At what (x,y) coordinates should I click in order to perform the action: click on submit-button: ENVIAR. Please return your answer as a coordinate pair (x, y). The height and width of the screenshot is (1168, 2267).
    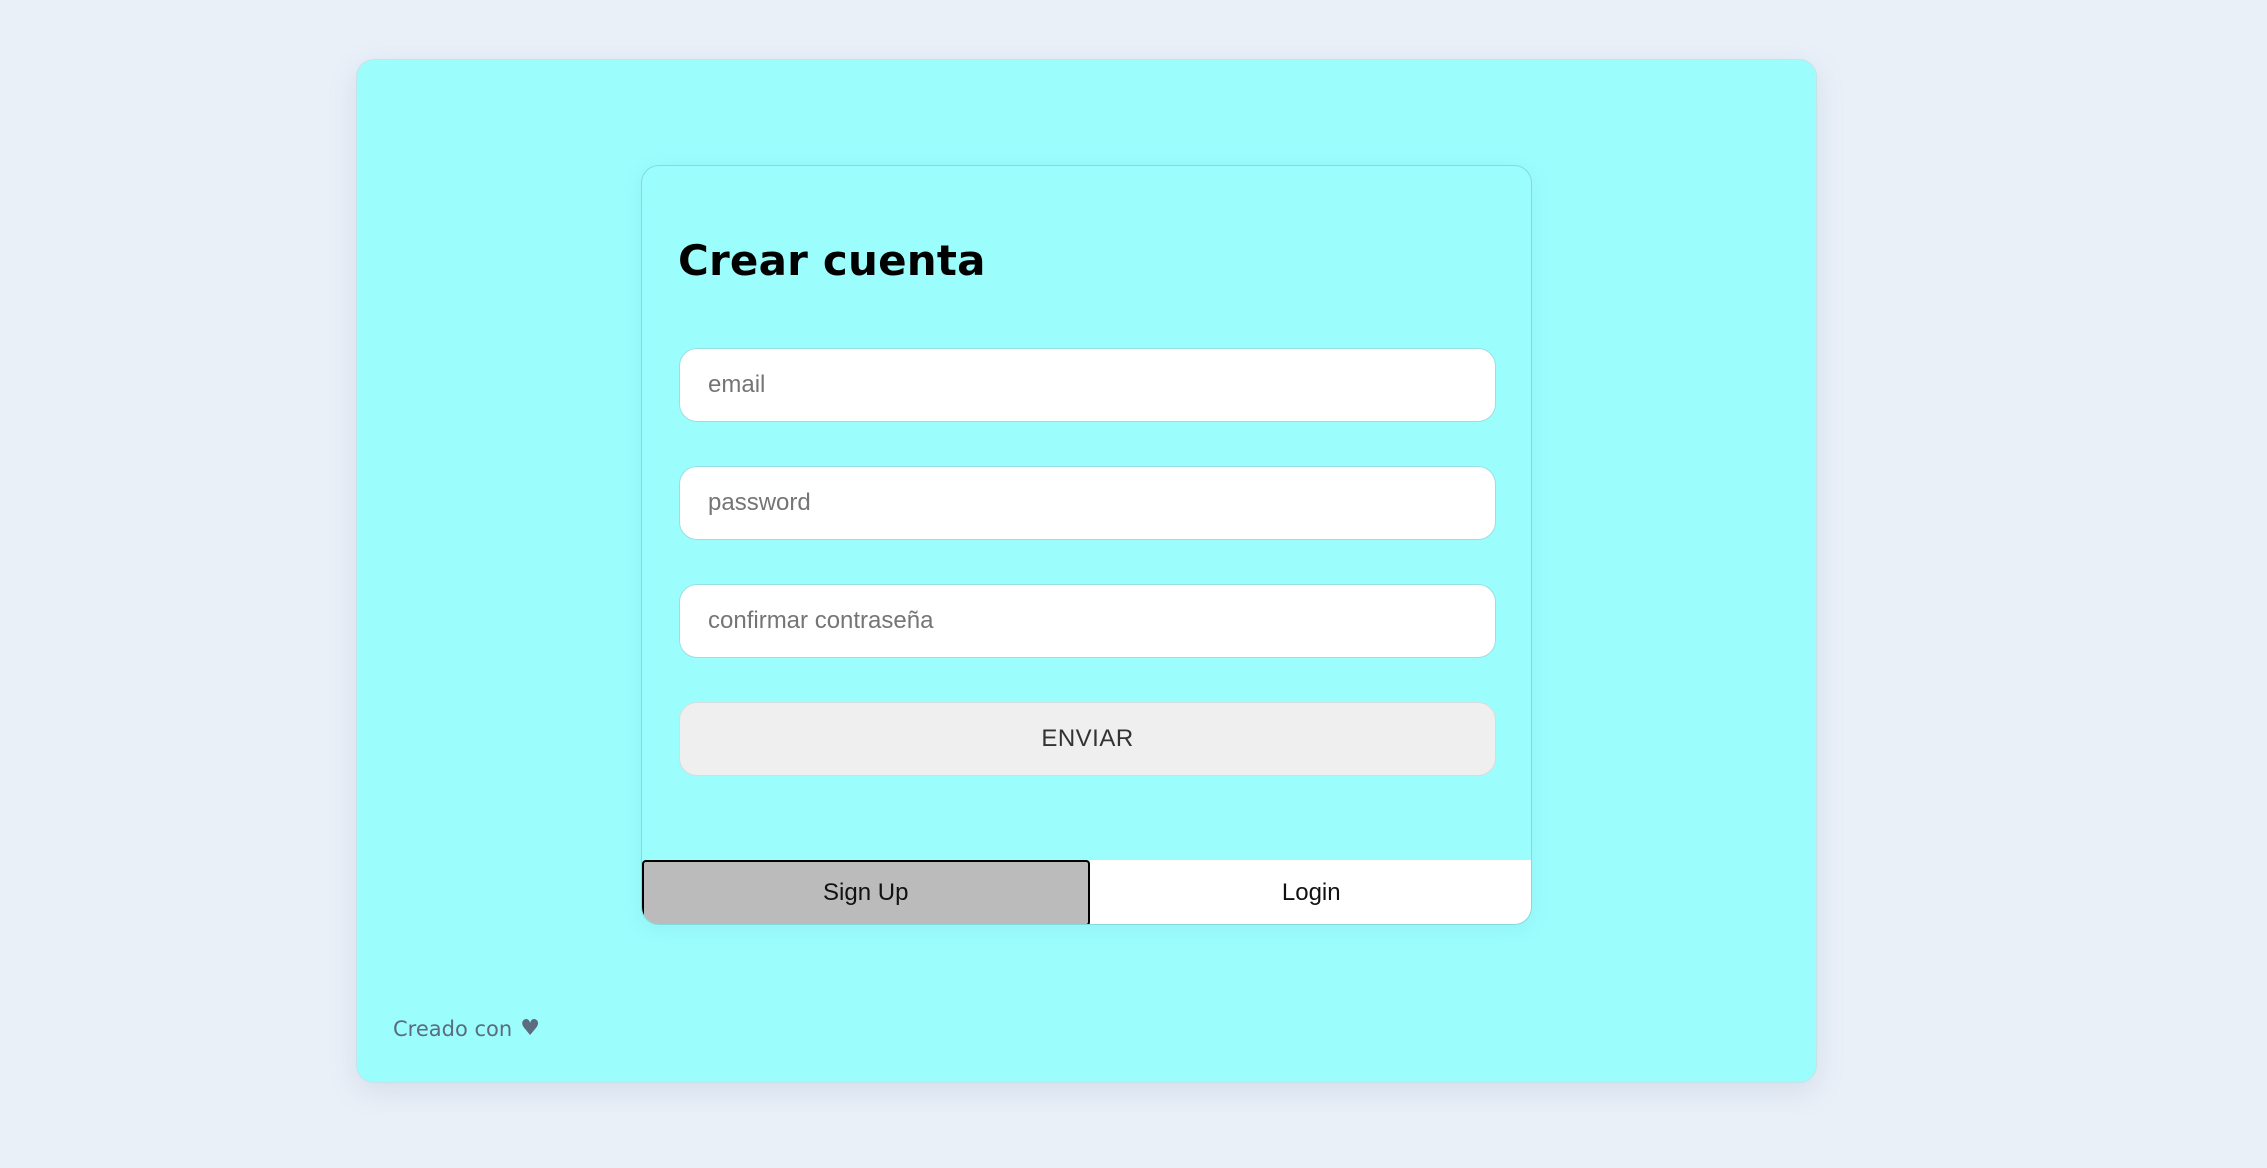
    Looking at the image, I should click on (1087, 739).